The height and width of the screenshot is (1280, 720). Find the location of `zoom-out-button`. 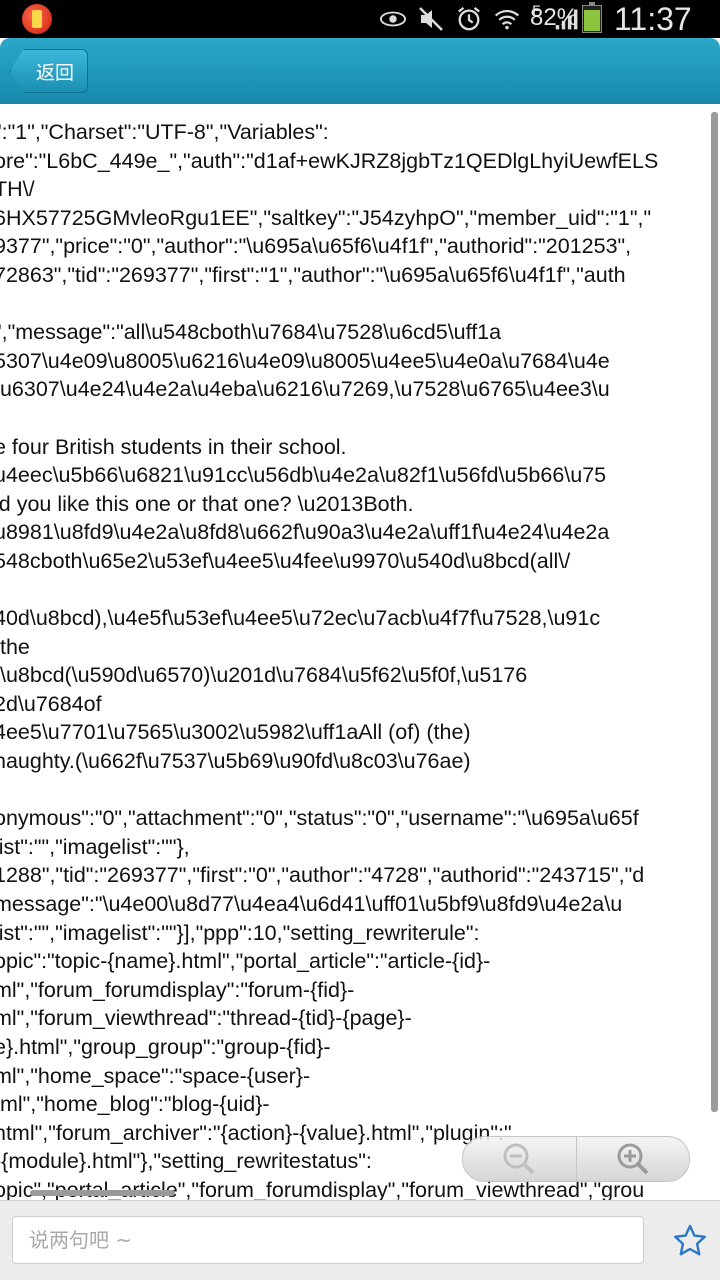

zoom-out-button is located at coordinates (519, 1159).